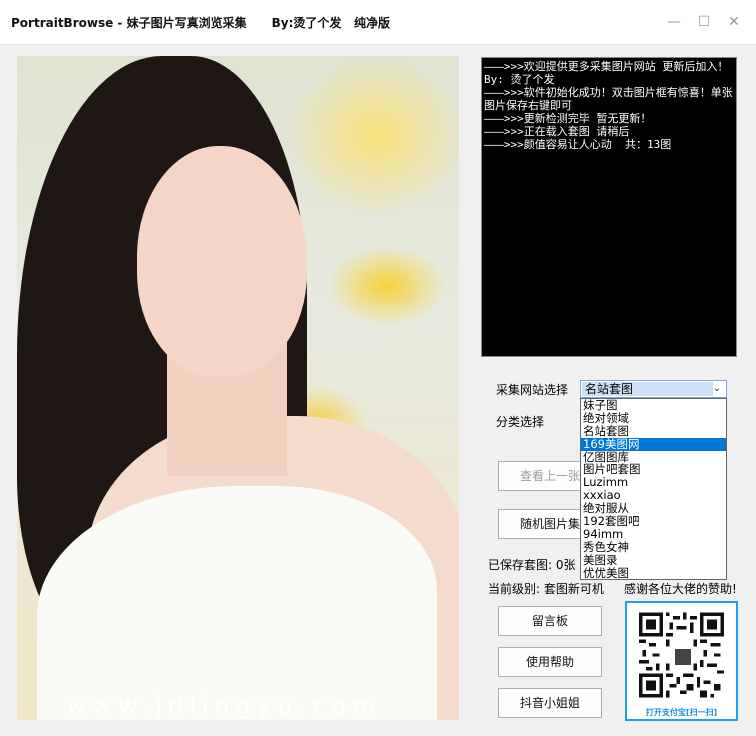 The width and height of the screenshot is (756, 736). I want to click on dropdown-option: 绝对领域, so click(653, 418).